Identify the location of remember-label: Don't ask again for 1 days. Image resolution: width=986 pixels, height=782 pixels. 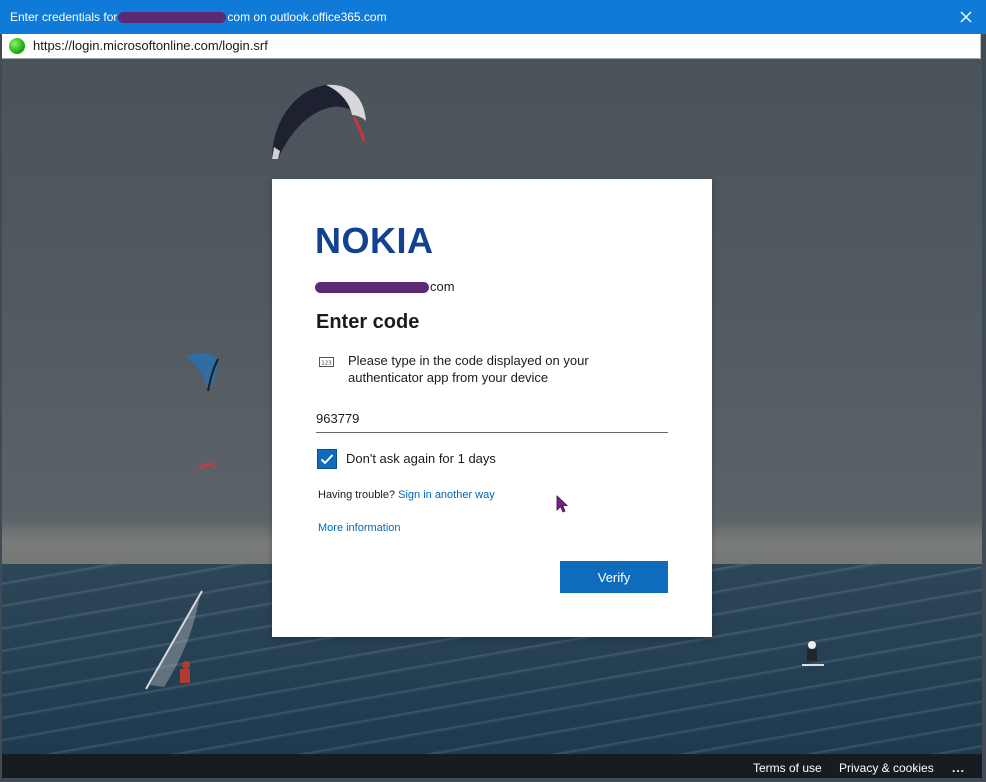
(421, 458).